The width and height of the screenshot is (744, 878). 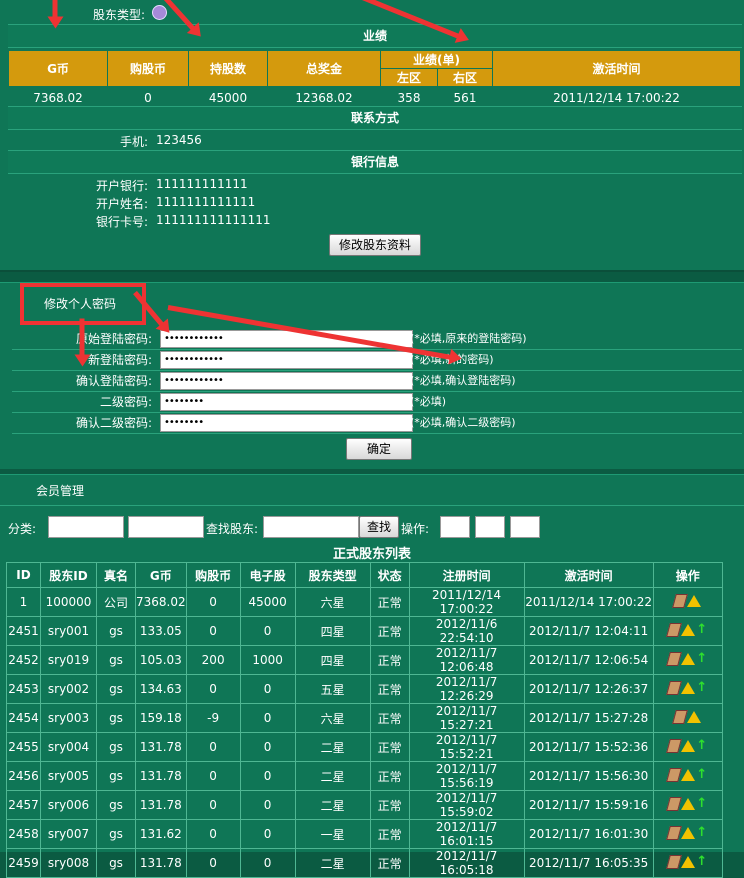 I want to click on new-password-input: ••••••••••••, so click(x=286, y=360).